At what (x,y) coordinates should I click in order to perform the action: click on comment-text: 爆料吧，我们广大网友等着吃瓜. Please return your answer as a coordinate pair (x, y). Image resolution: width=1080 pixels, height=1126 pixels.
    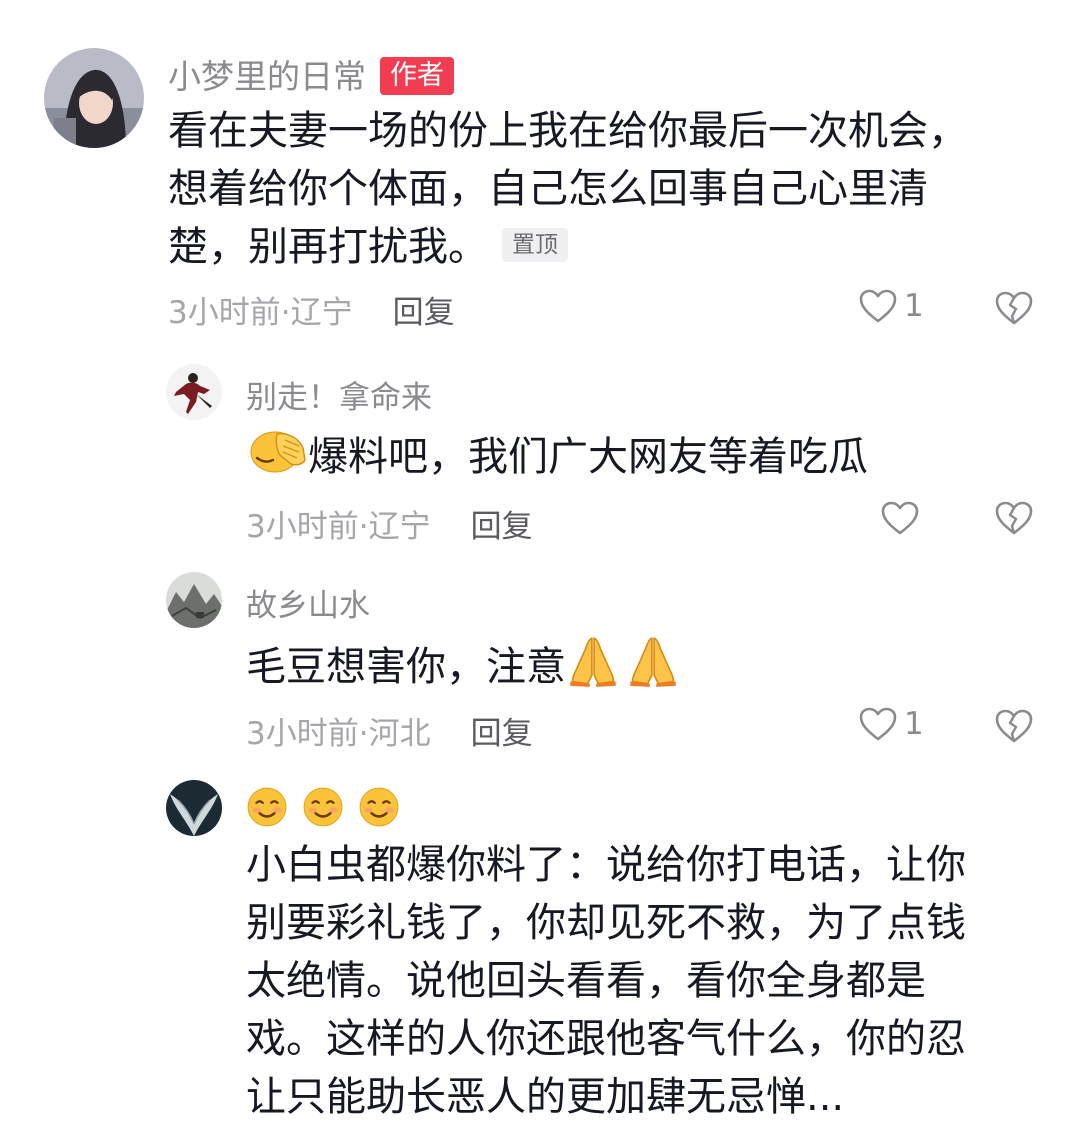
    Looking at the image, I should click on (557, 459).